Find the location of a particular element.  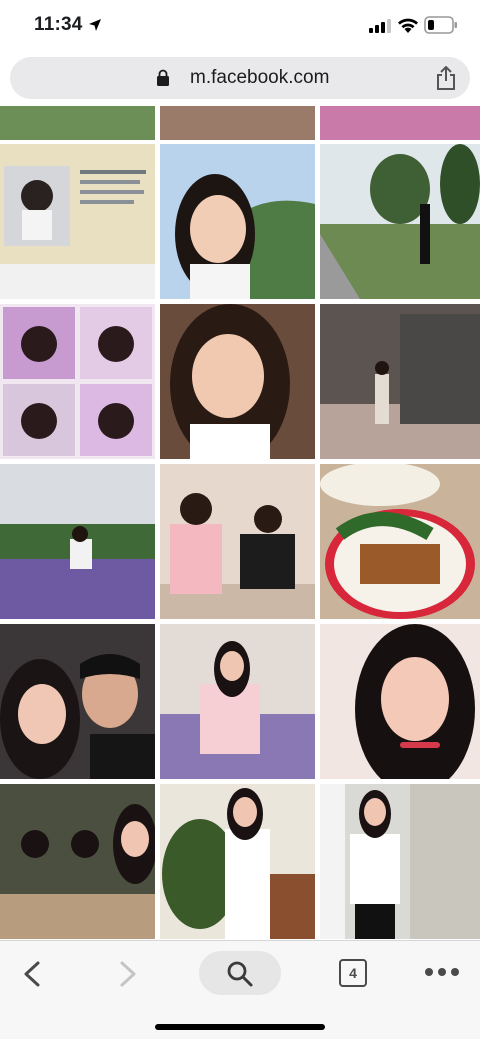

food-plate-image is located at coordinates (400, 541).